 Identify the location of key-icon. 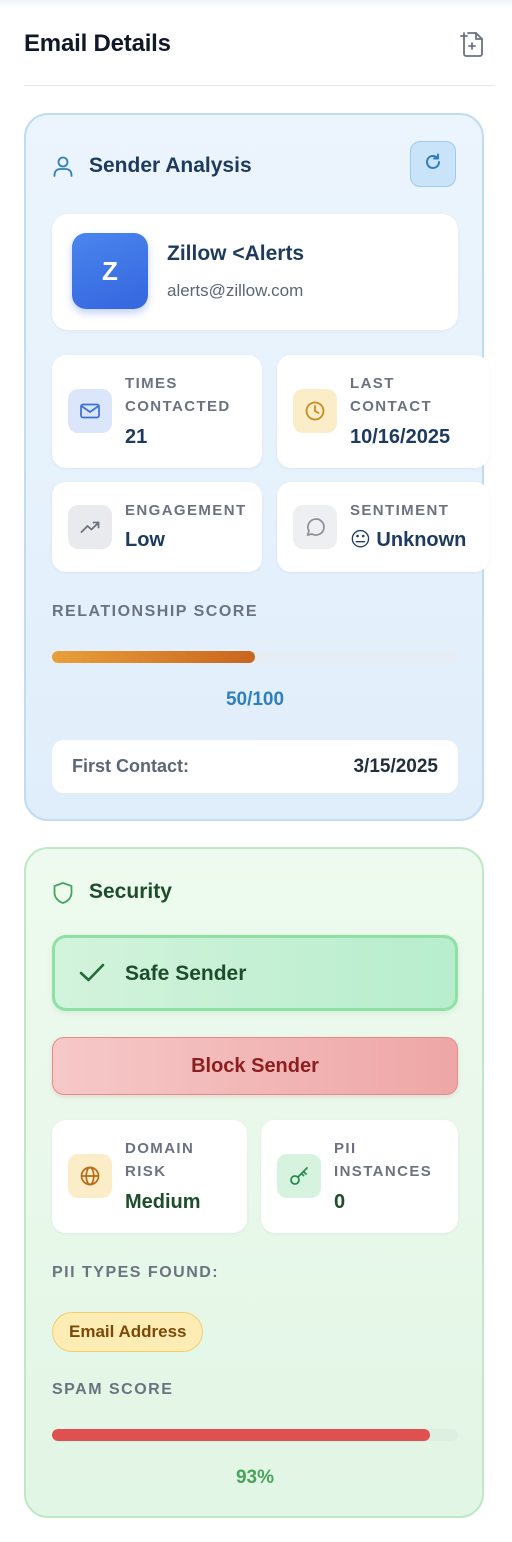
(299, 1176).